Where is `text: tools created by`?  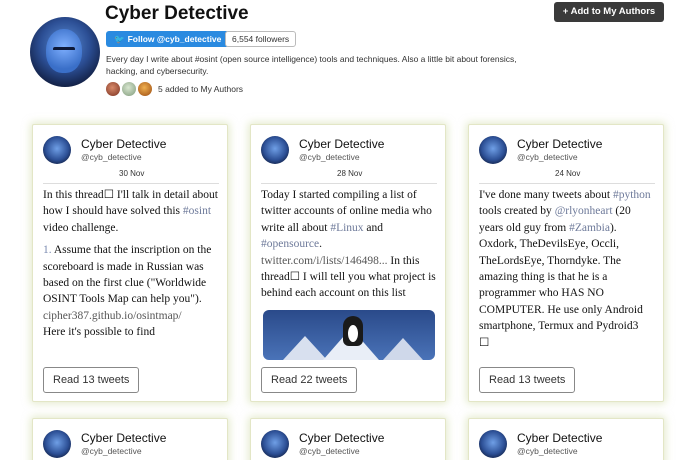
text: tools created by is located at coordinates (517, 211).